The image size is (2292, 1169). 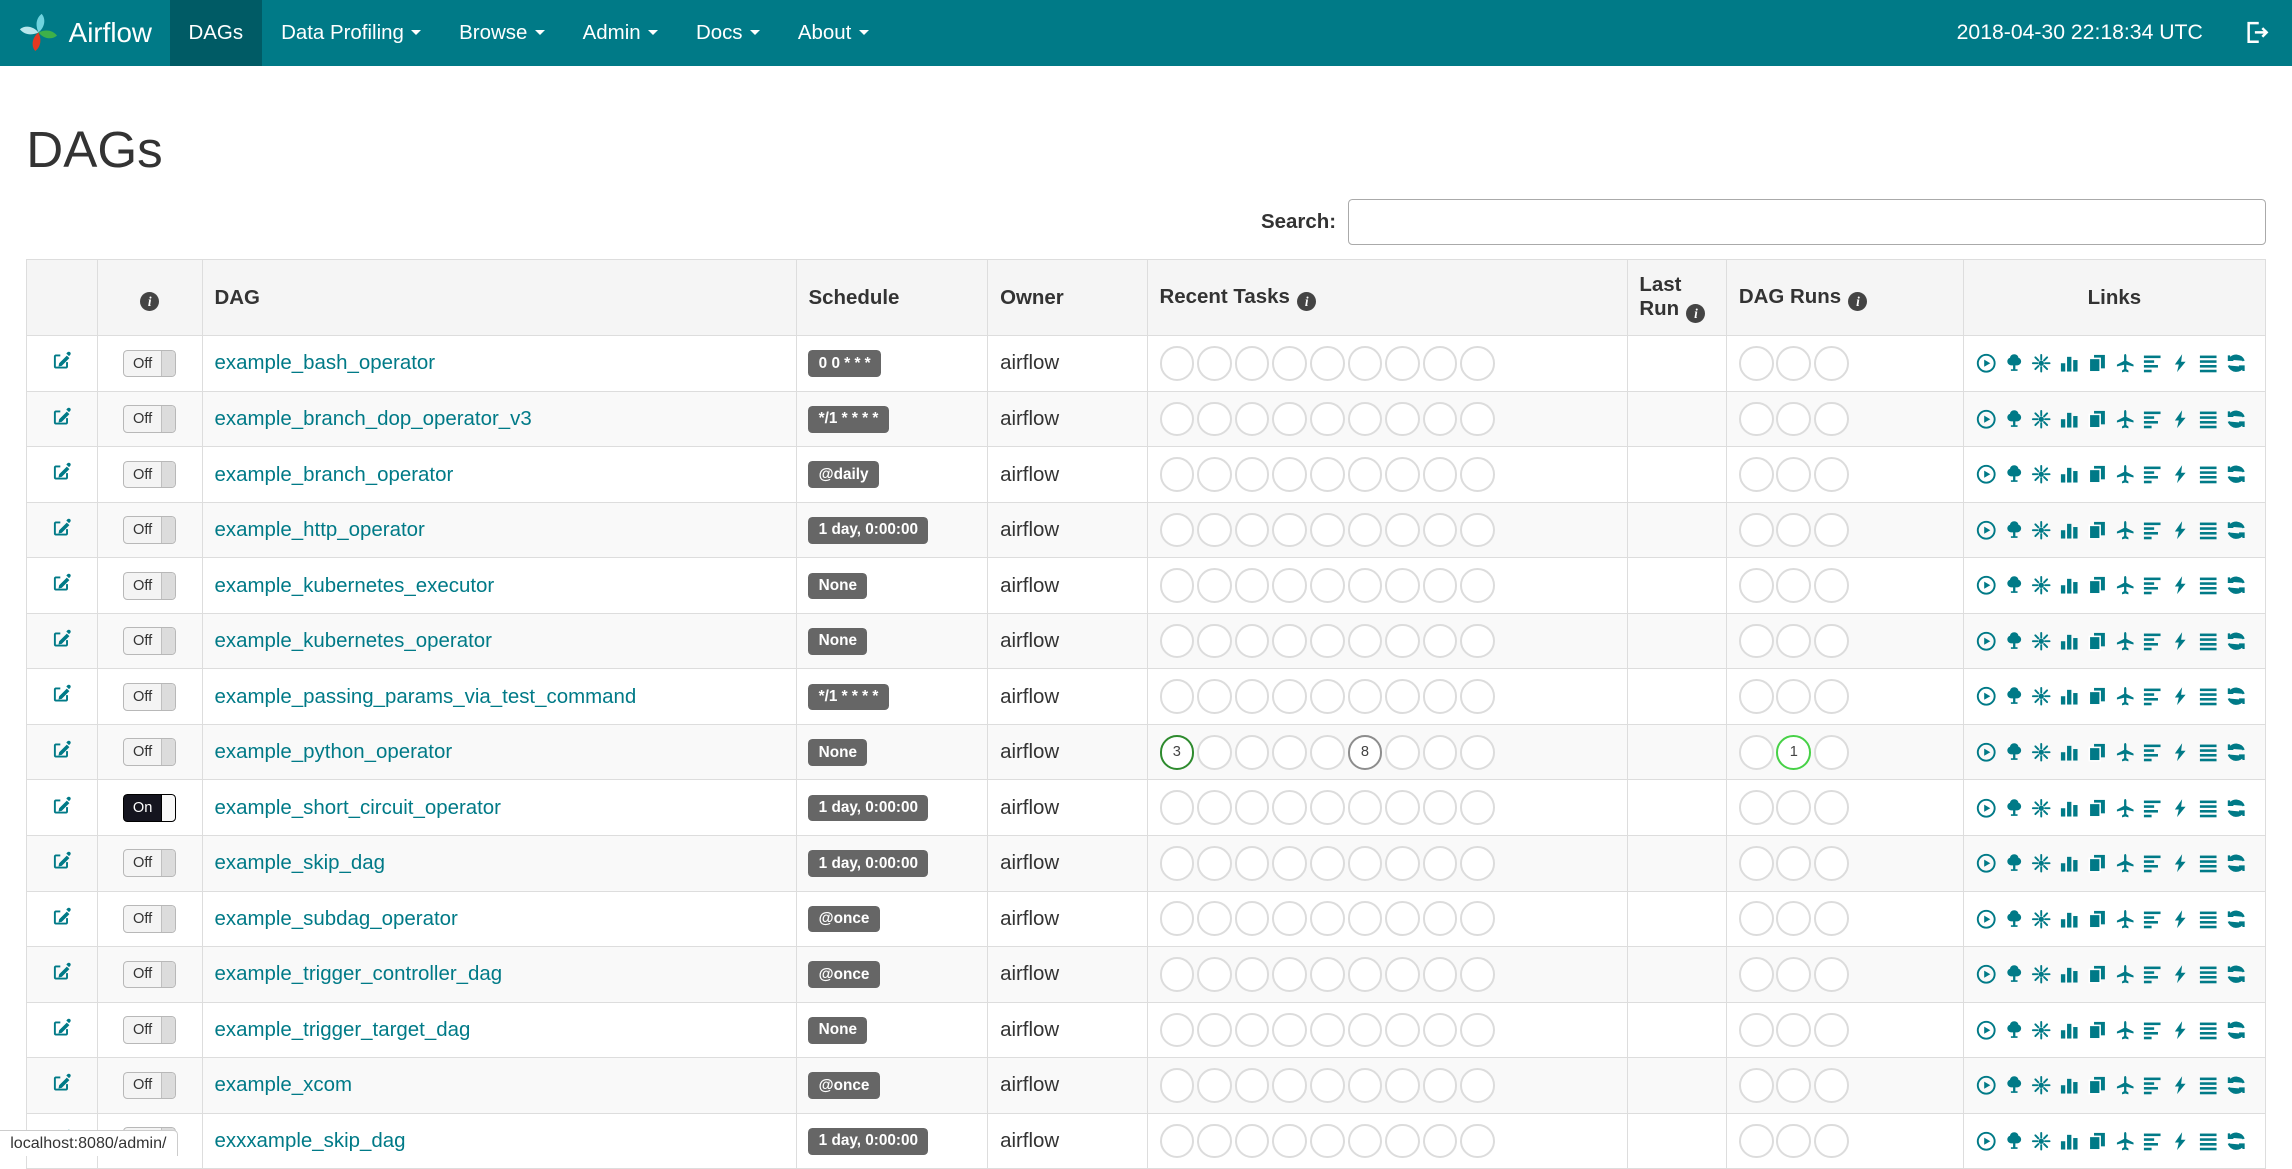 I want to click on dag-link: example_kubernetes_executor, so click(x=355, y=585).